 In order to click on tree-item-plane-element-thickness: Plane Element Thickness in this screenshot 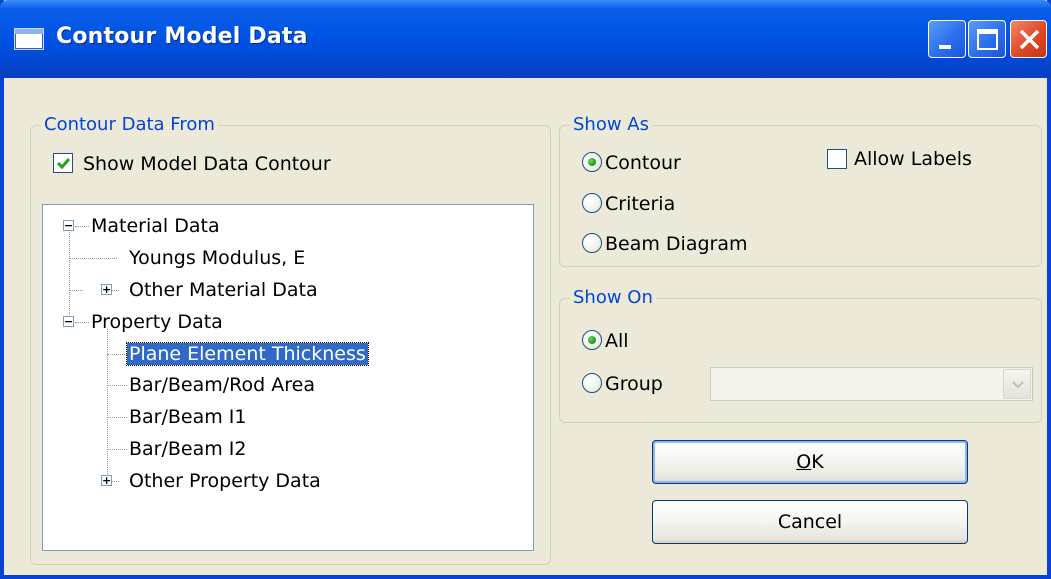, I will do `click(247, 354)`.